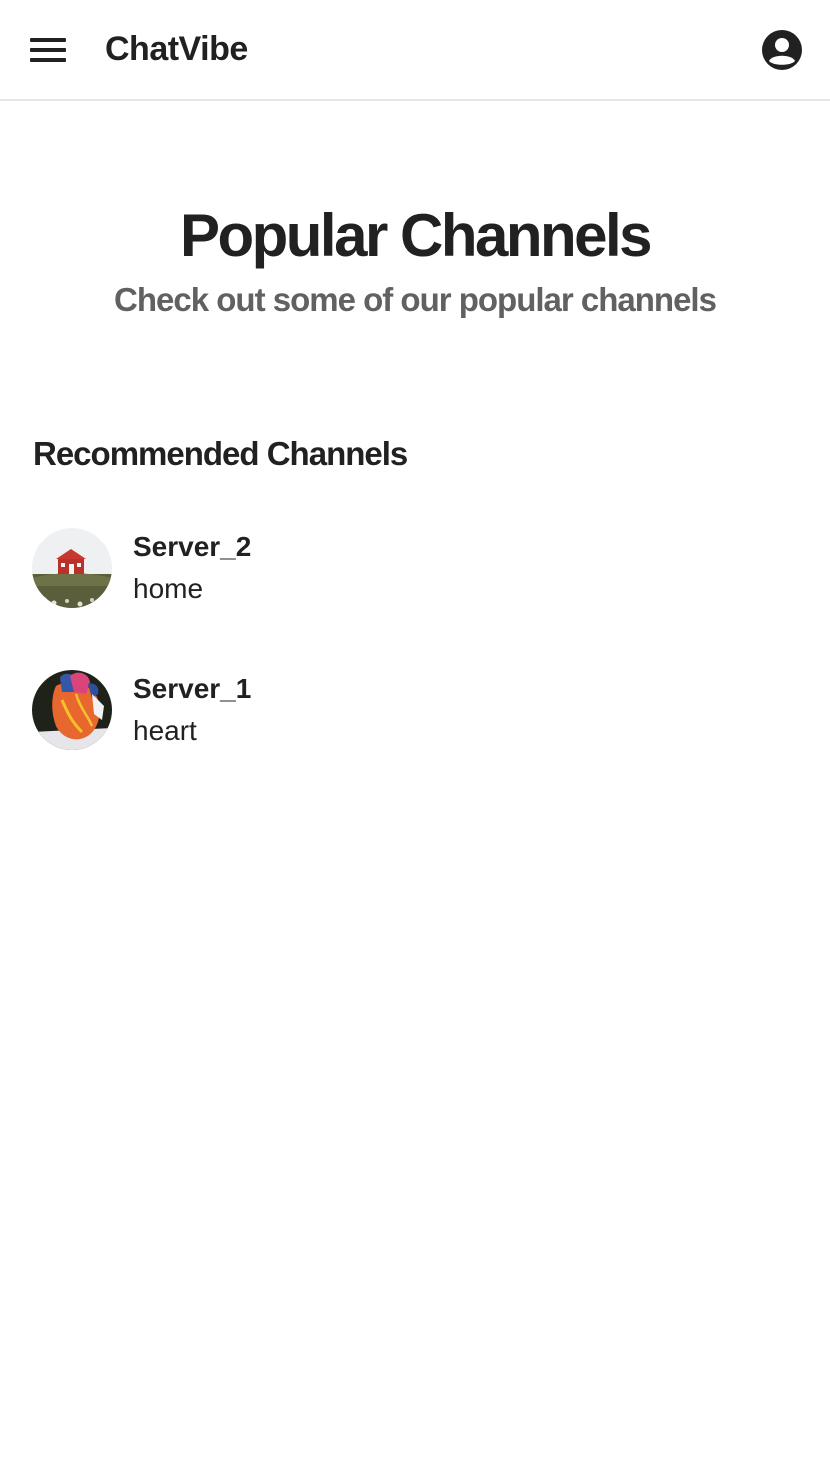 Image resolution: width=830 pixels, height=1464 pixels. Describe the element at coordinates (220, 453) in the screenshot. I see `section-heading-recommended: Recommended Channels` at that location.